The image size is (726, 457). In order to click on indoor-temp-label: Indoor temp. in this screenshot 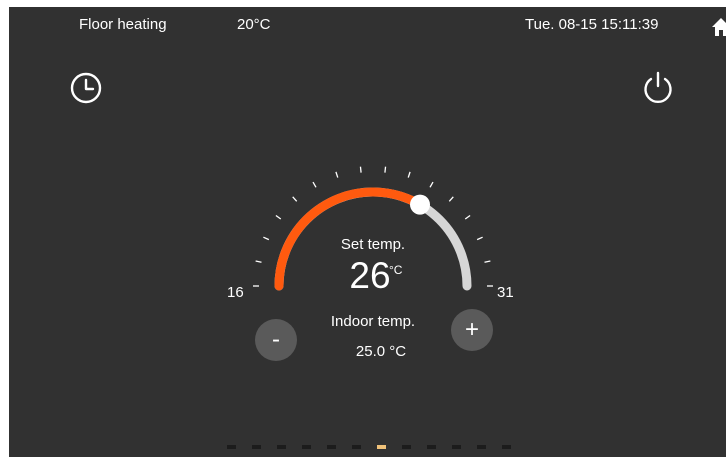, I will do `click(373, 321)`.